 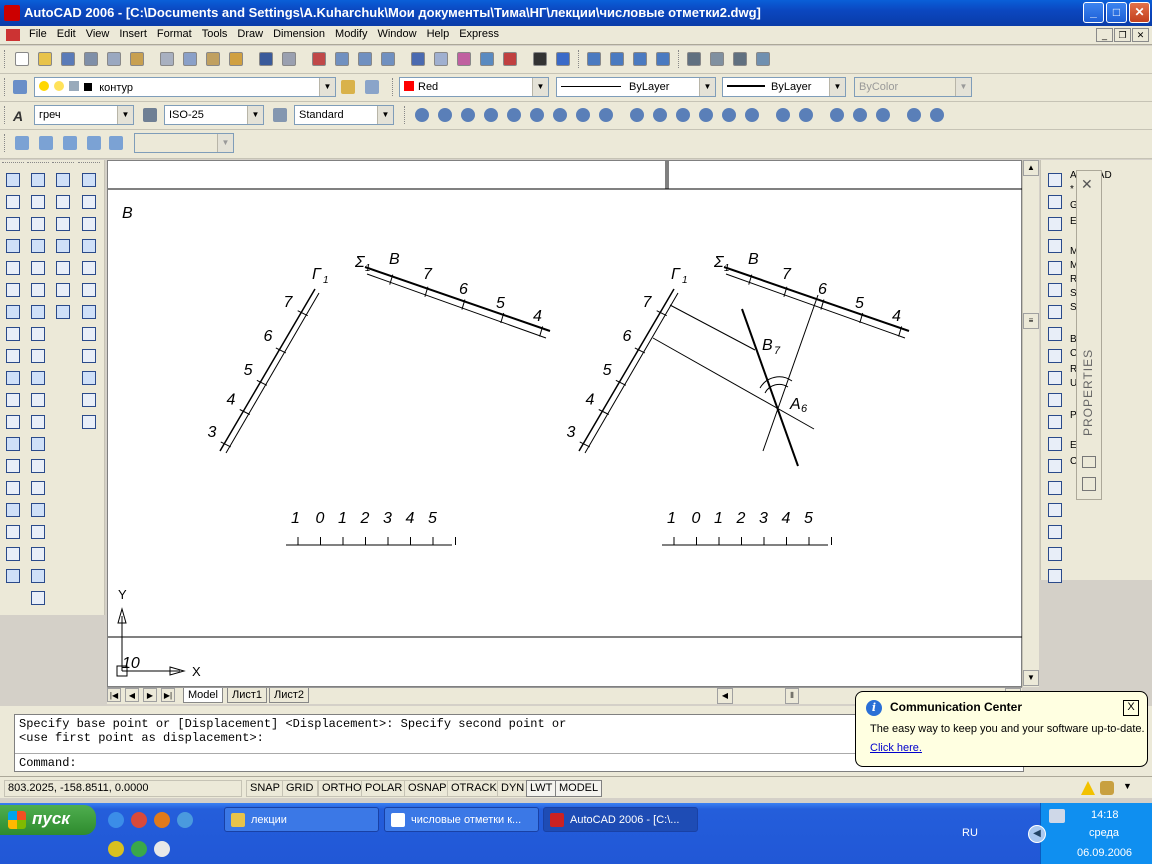 I want to click on zoom-center-icon, so click(x=491, y=115).